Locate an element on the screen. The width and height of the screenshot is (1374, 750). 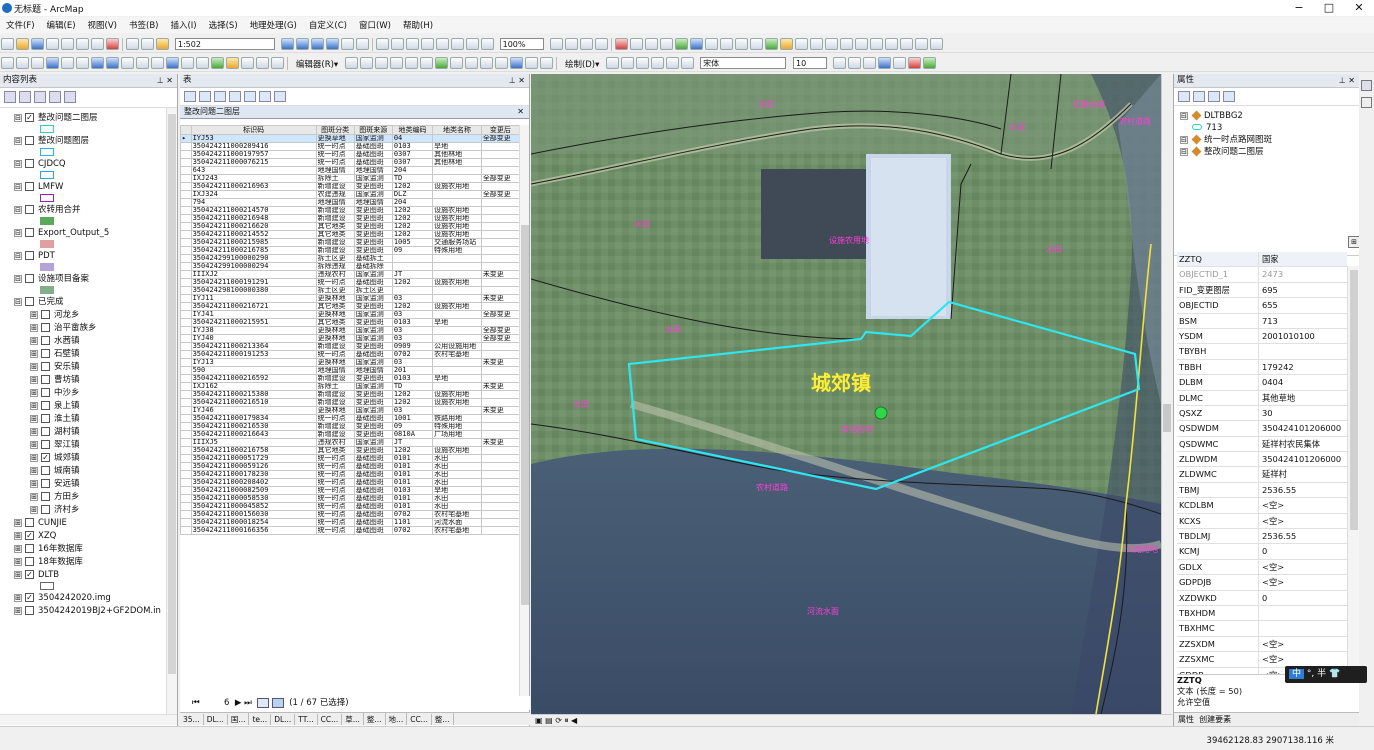
map-vertical-scrollbar is located at coordinates (1166, 394).